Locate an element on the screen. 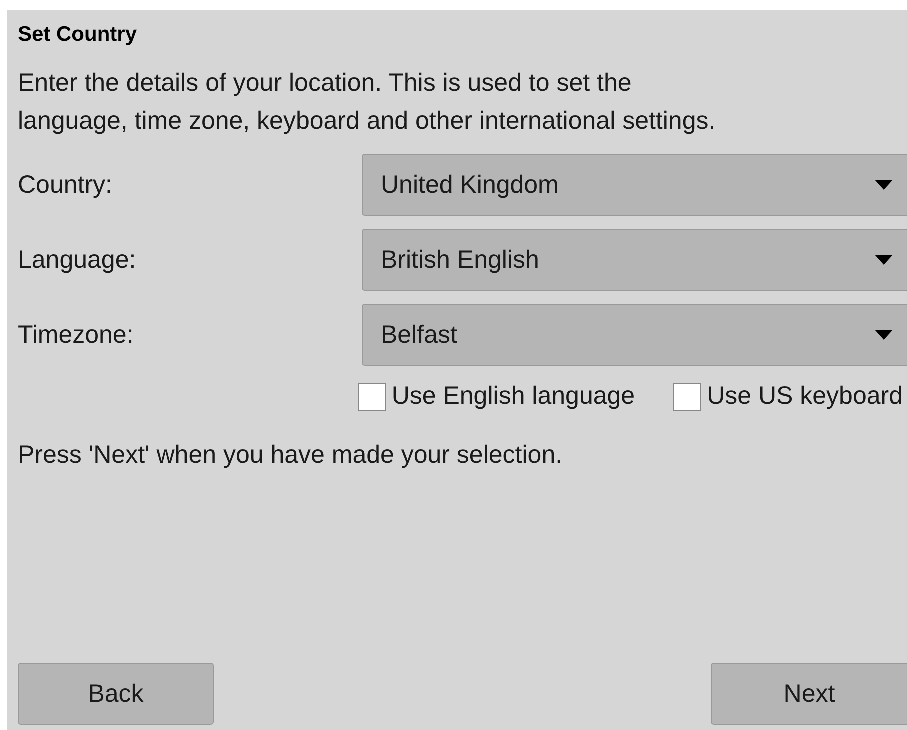 Image resolution: width=907 pixels, height=730 pixels. dropdown: Belfast is located at coordinates (634, 335).